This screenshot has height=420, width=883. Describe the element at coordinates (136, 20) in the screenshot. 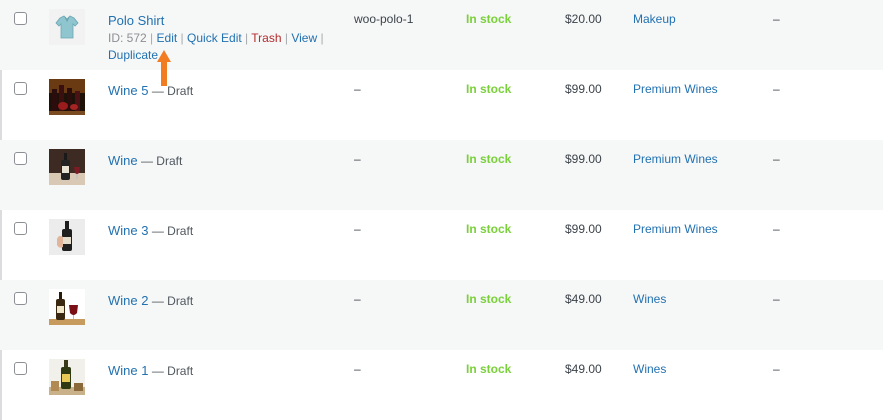

I see `product-name-link: Polo Shirt` at that location.